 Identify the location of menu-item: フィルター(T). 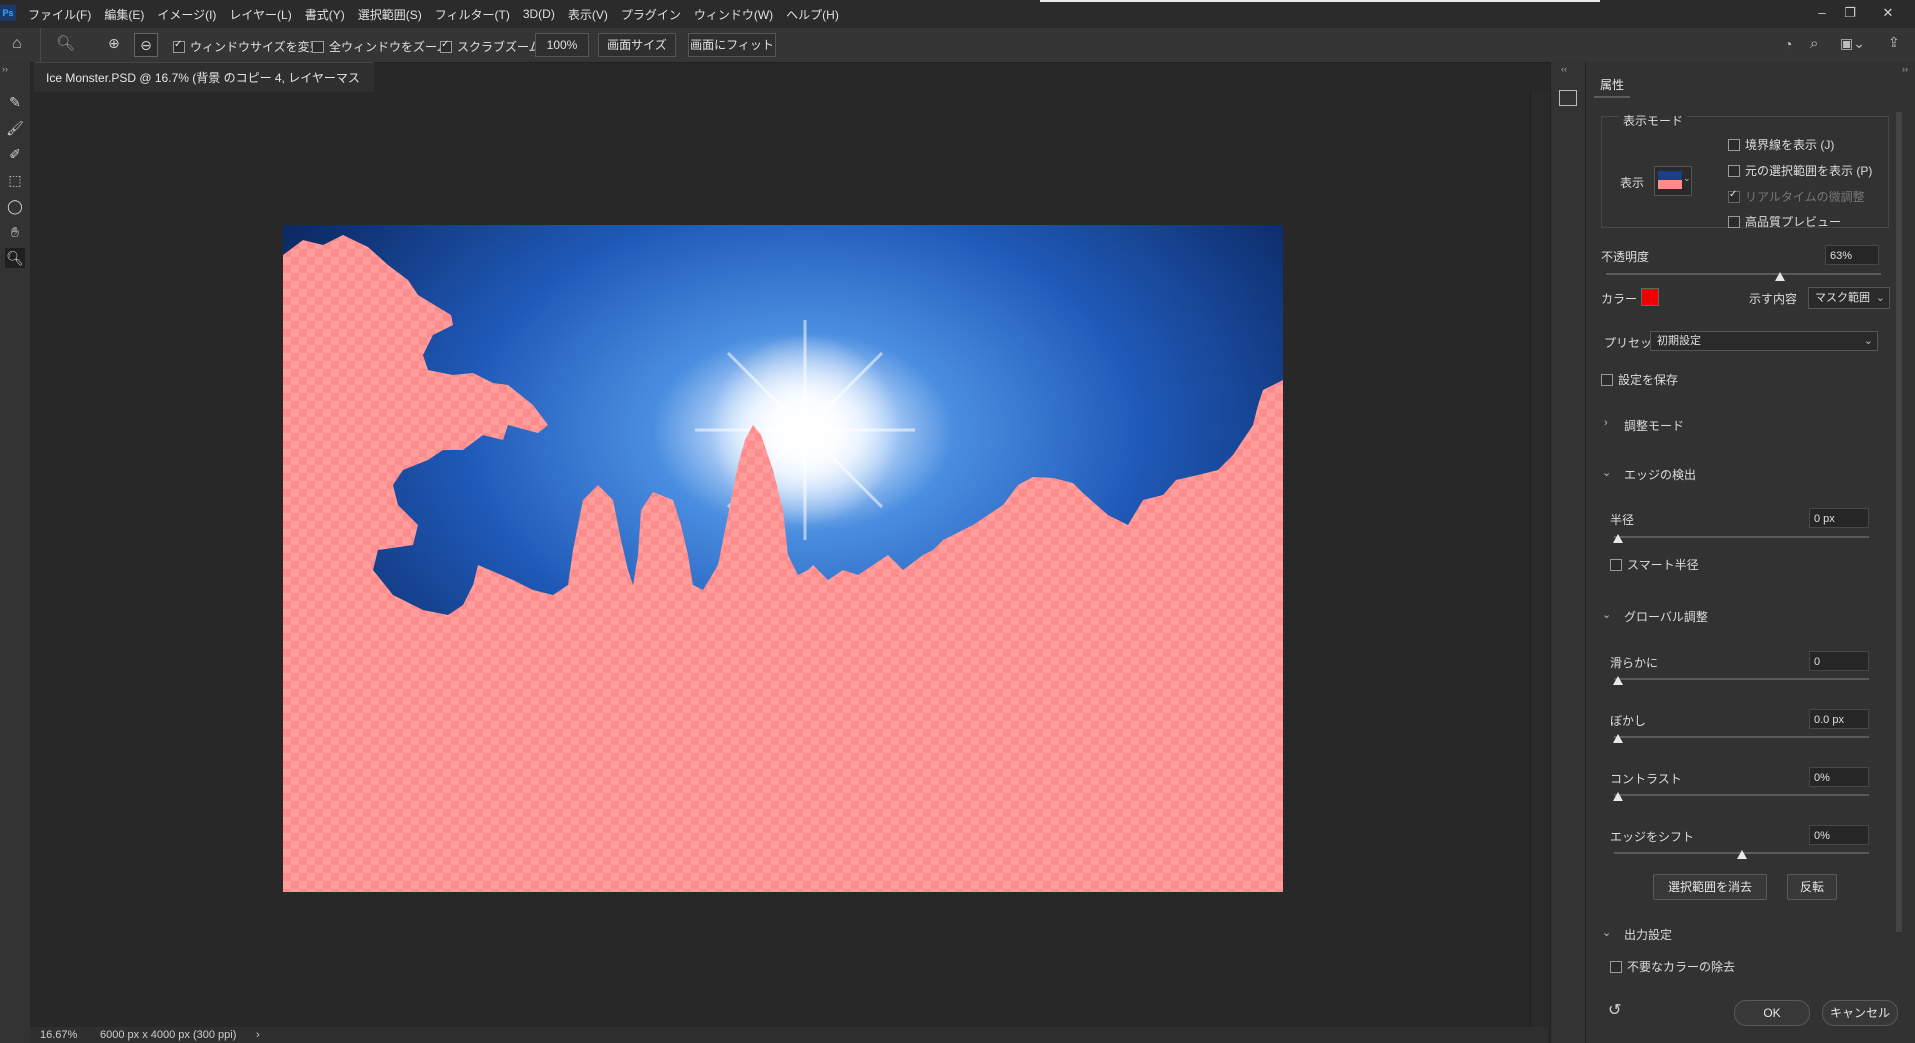
(472, 14).